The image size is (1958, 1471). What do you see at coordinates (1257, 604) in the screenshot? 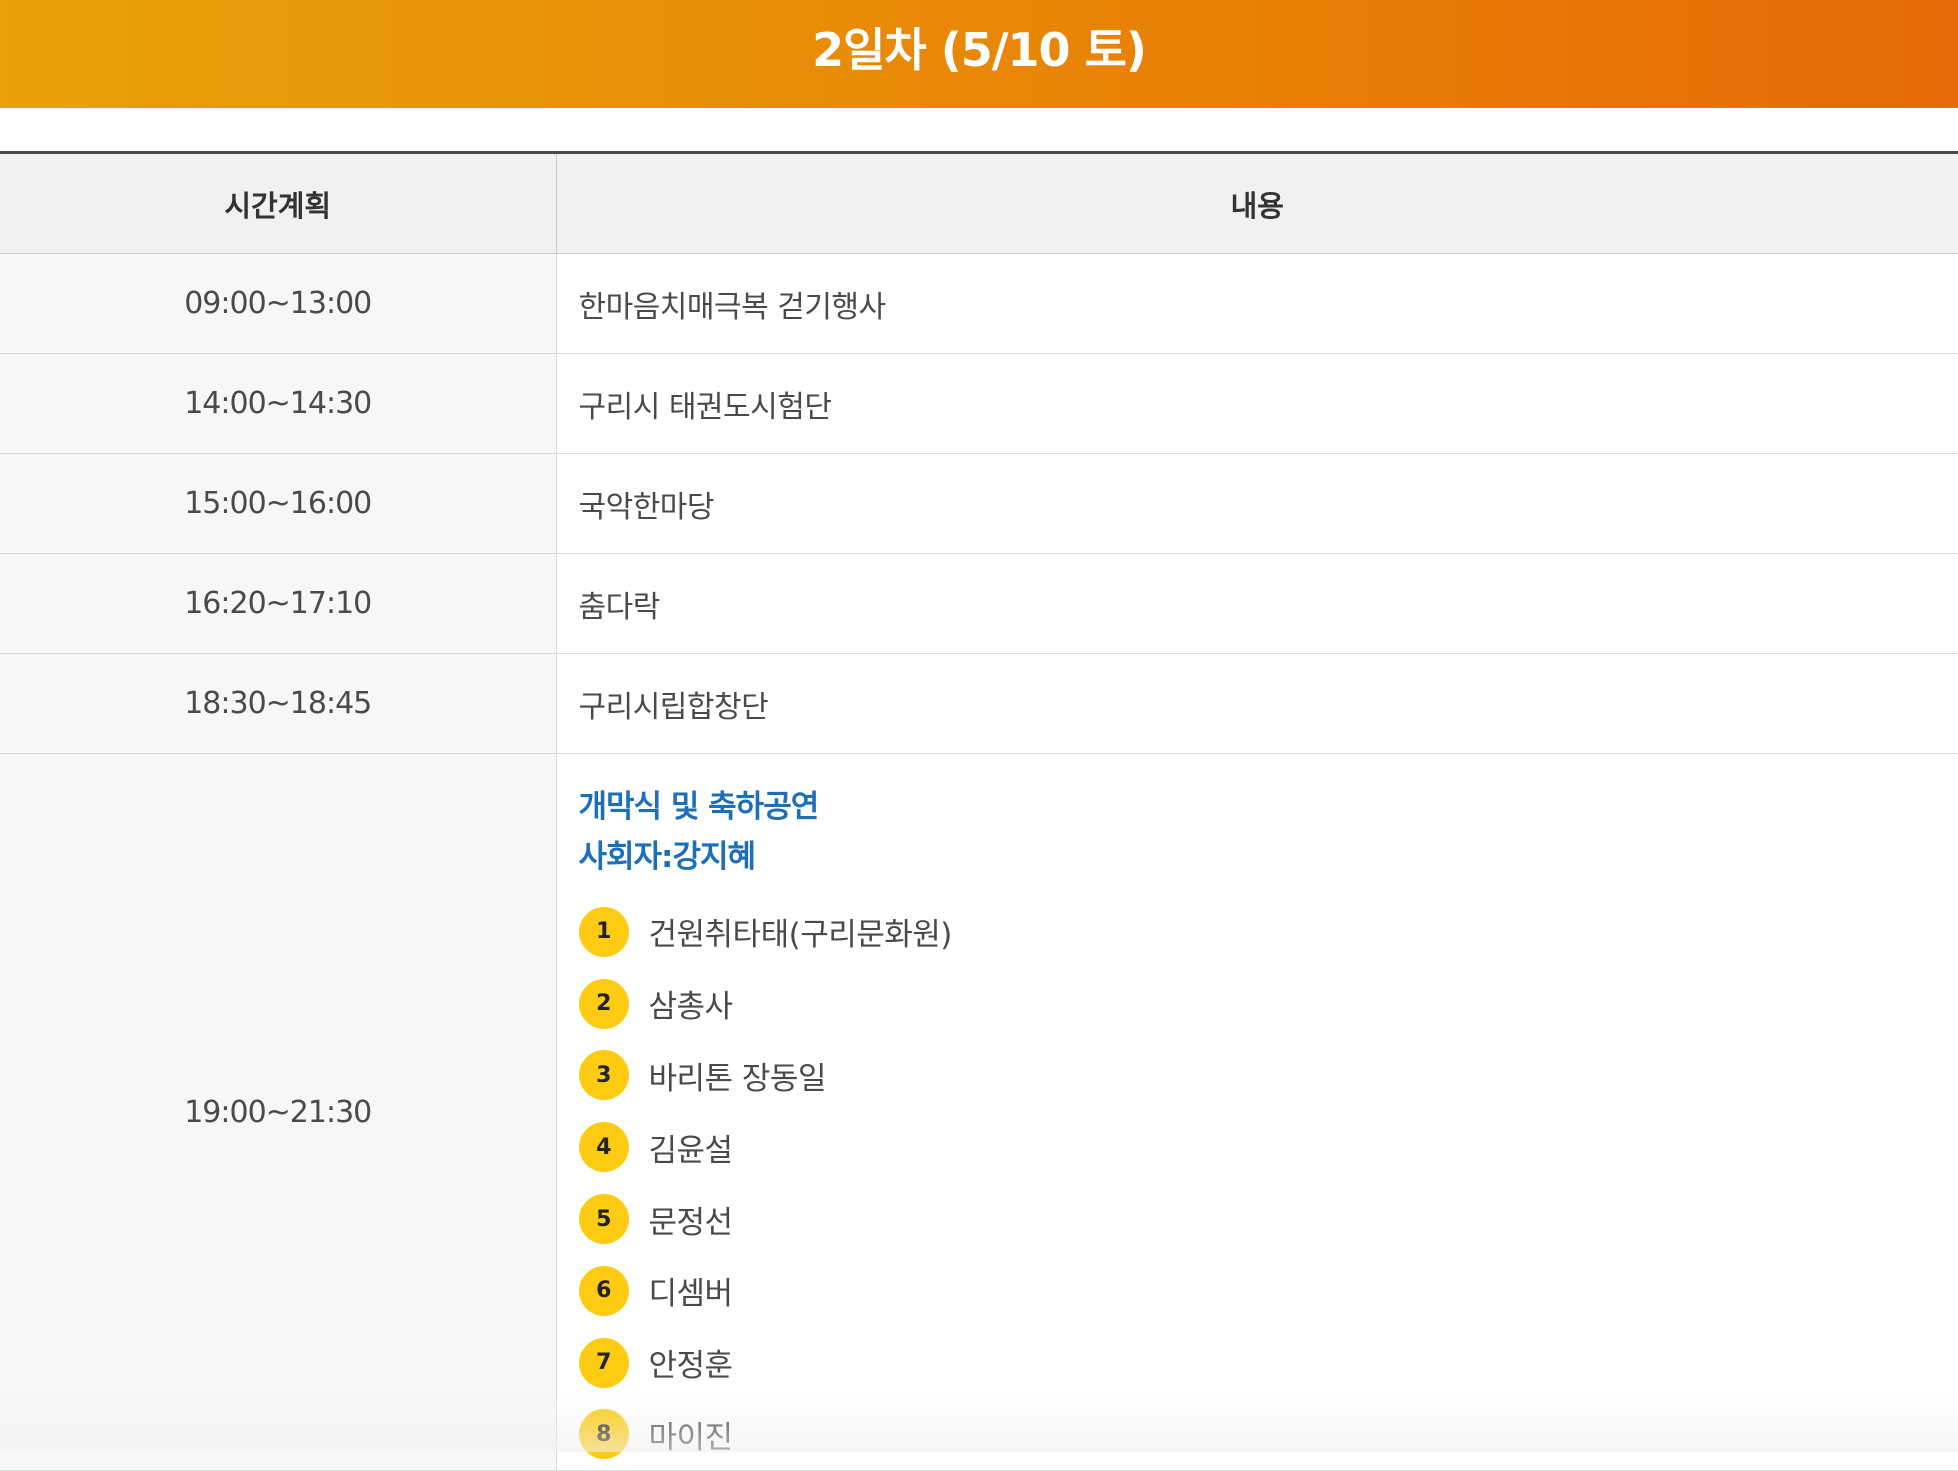
I see `row-content: 춤다락` at bounding box center [1257, 604].